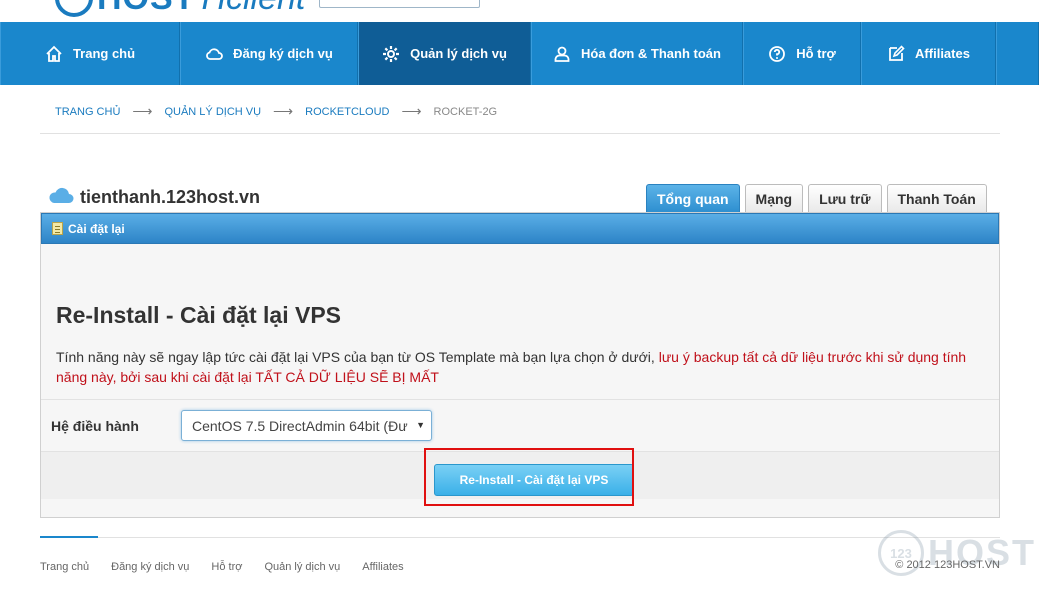  I want to click on os-select: CentOS 7.5 DirectAdmin 64bit (Đư ▼, so click(306, 425).